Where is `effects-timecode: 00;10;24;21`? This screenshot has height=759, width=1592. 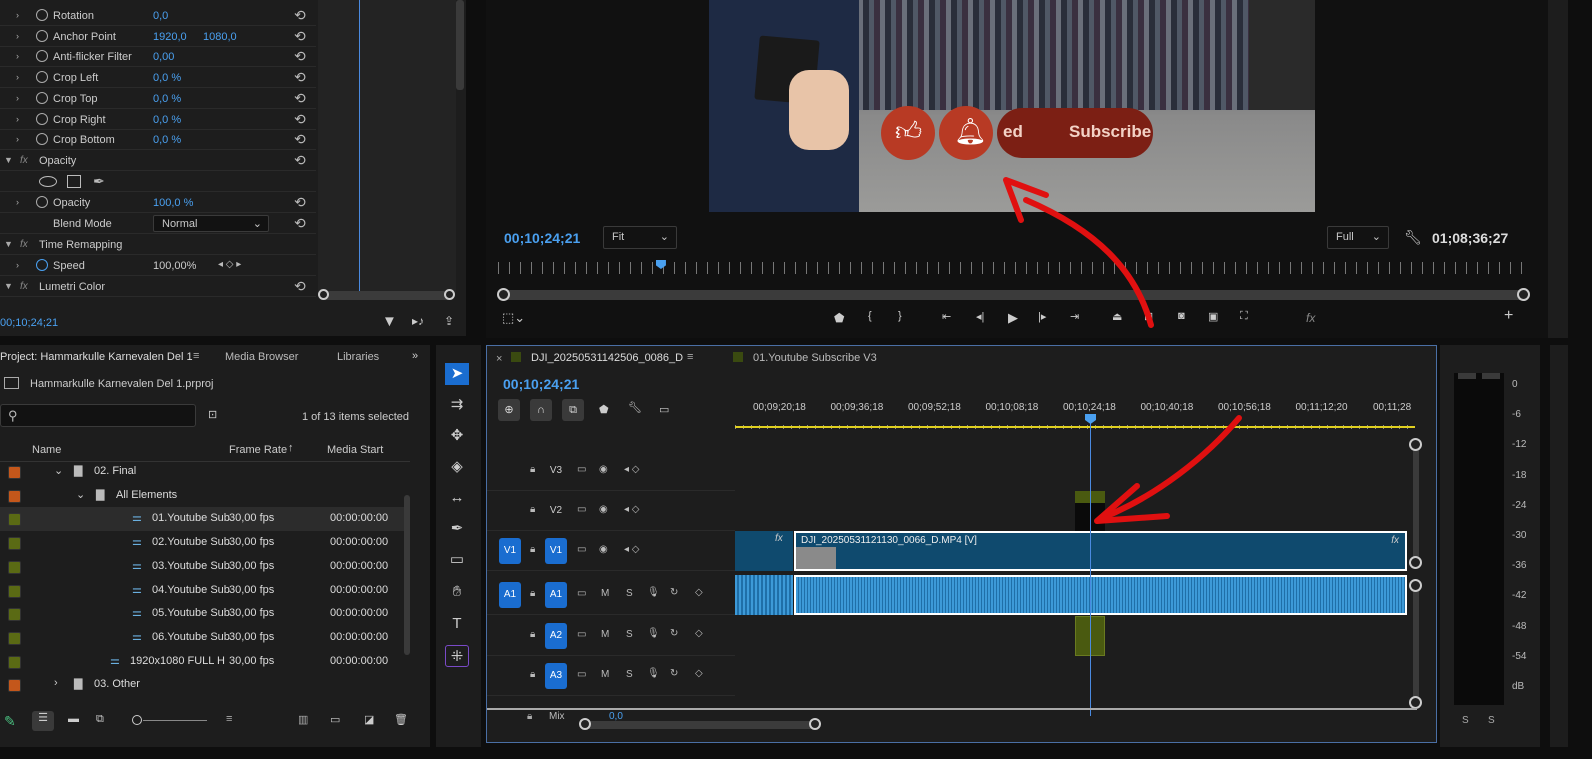 effects-timecode: 00;10;24;21 is located at coordinates (29, 323).